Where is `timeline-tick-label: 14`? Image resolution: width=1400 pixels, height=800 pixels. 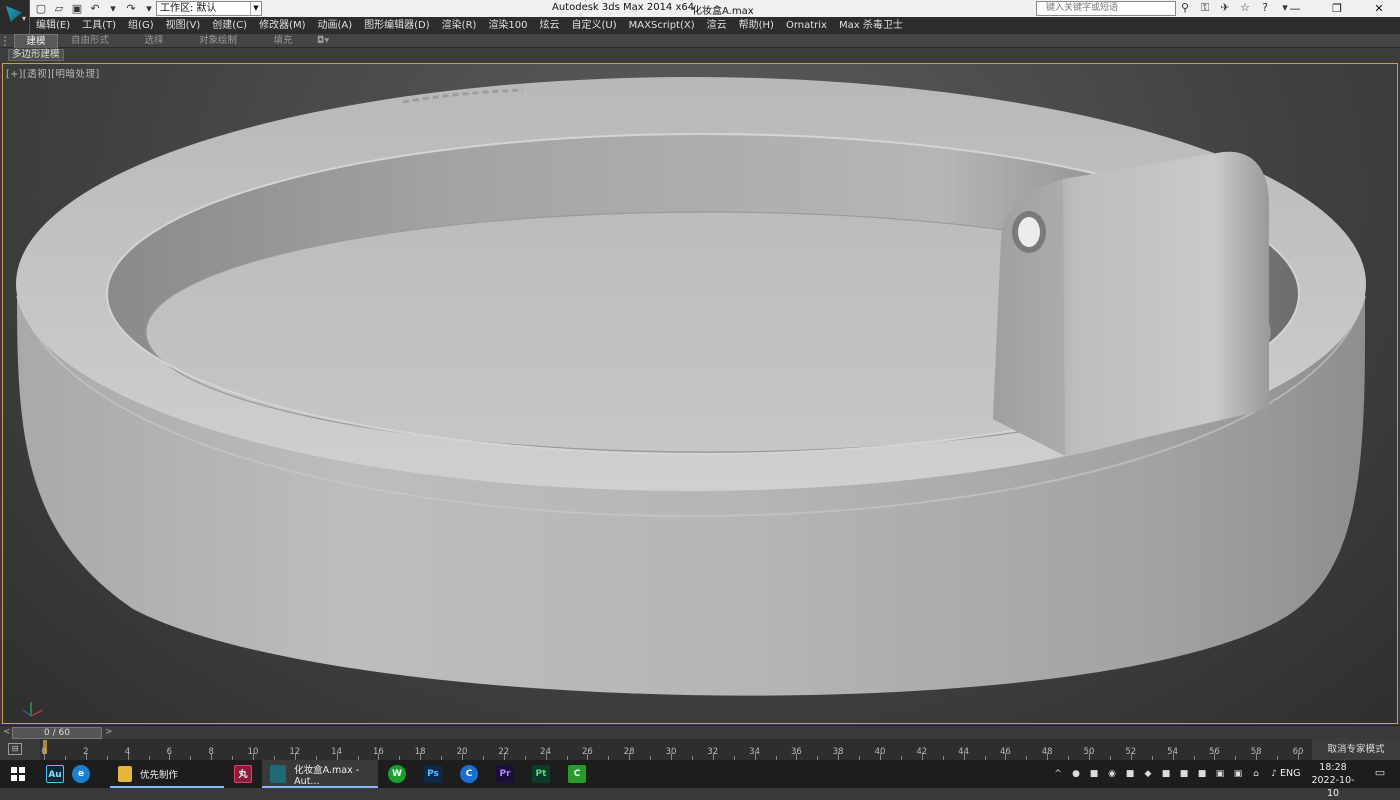
timeline-tick-label: 14 is located at coordinates (337, 752).